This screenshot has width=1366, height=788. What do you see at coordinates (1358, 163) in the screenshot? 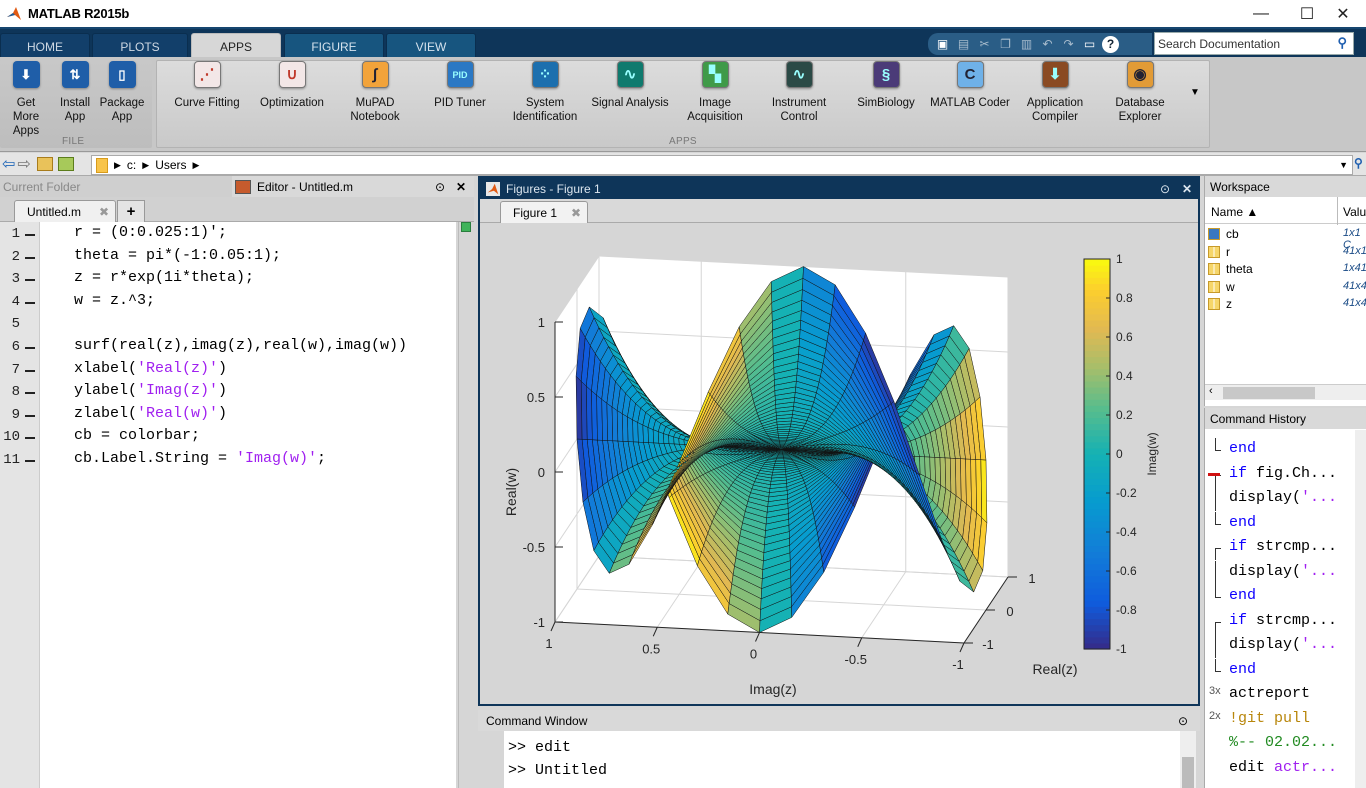
I see `search-folder-icon: ⚲` at bounding box center [1358, 163].